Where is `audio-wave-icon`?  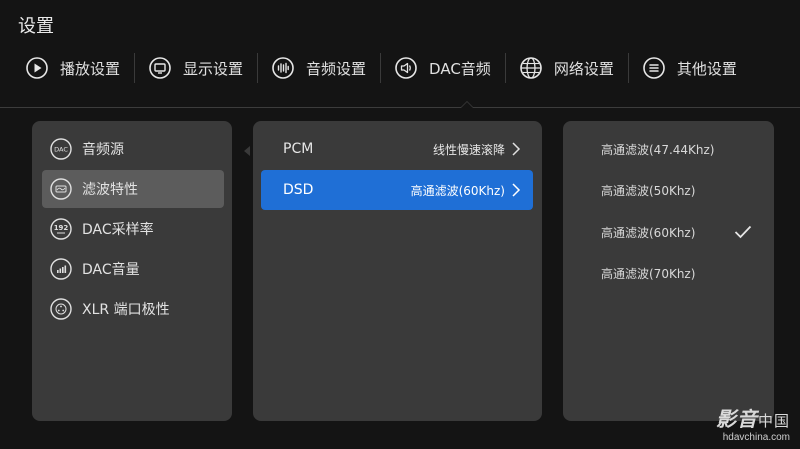
audio-wave-icon is located at coordinates (283, 68).